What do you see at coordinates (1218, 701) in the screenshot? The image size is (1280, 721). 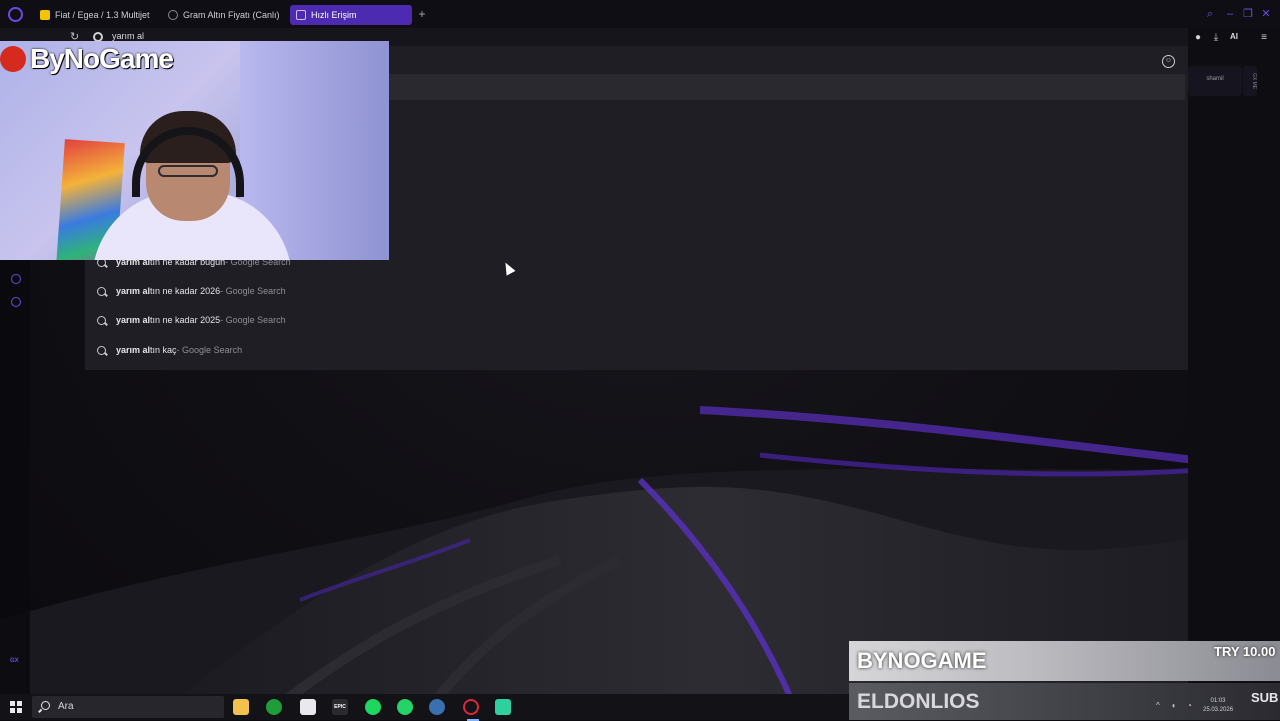 I see `clock-time: 01:03` at bounding box center [1218, 701].